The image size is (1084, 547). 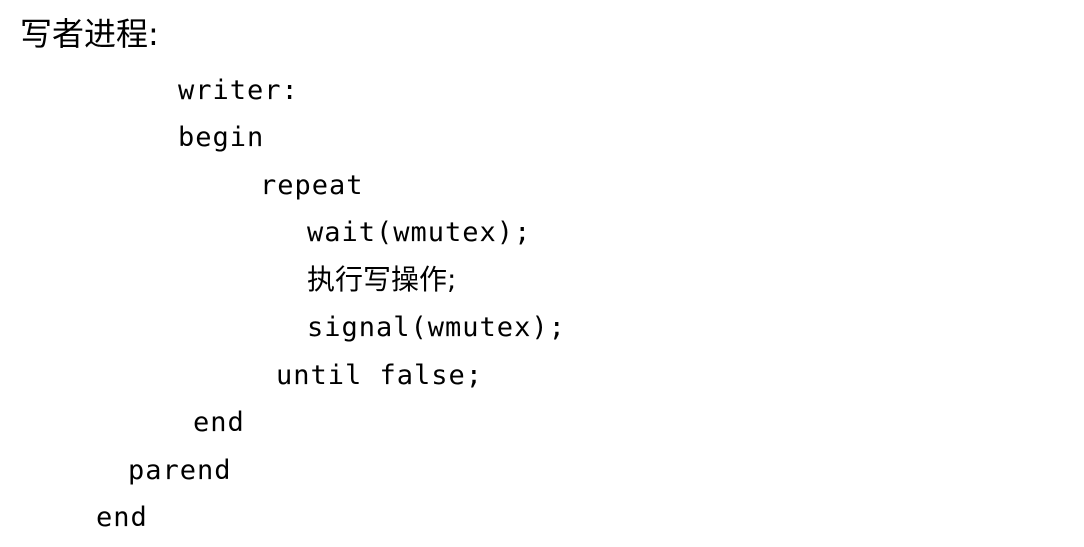 I want to click on code-line-begin: begin, so click(x=221, y=137).